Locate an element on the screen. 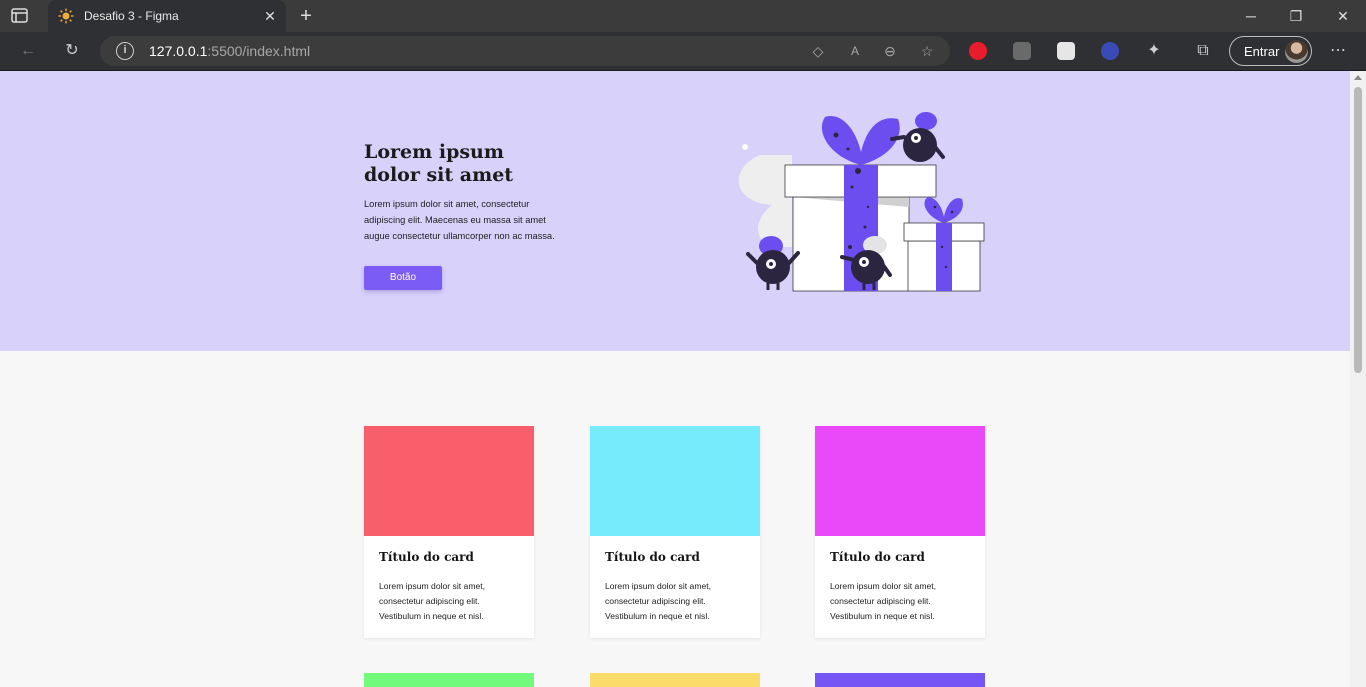  page-scrollbar is located at coordinates (1358, 379).